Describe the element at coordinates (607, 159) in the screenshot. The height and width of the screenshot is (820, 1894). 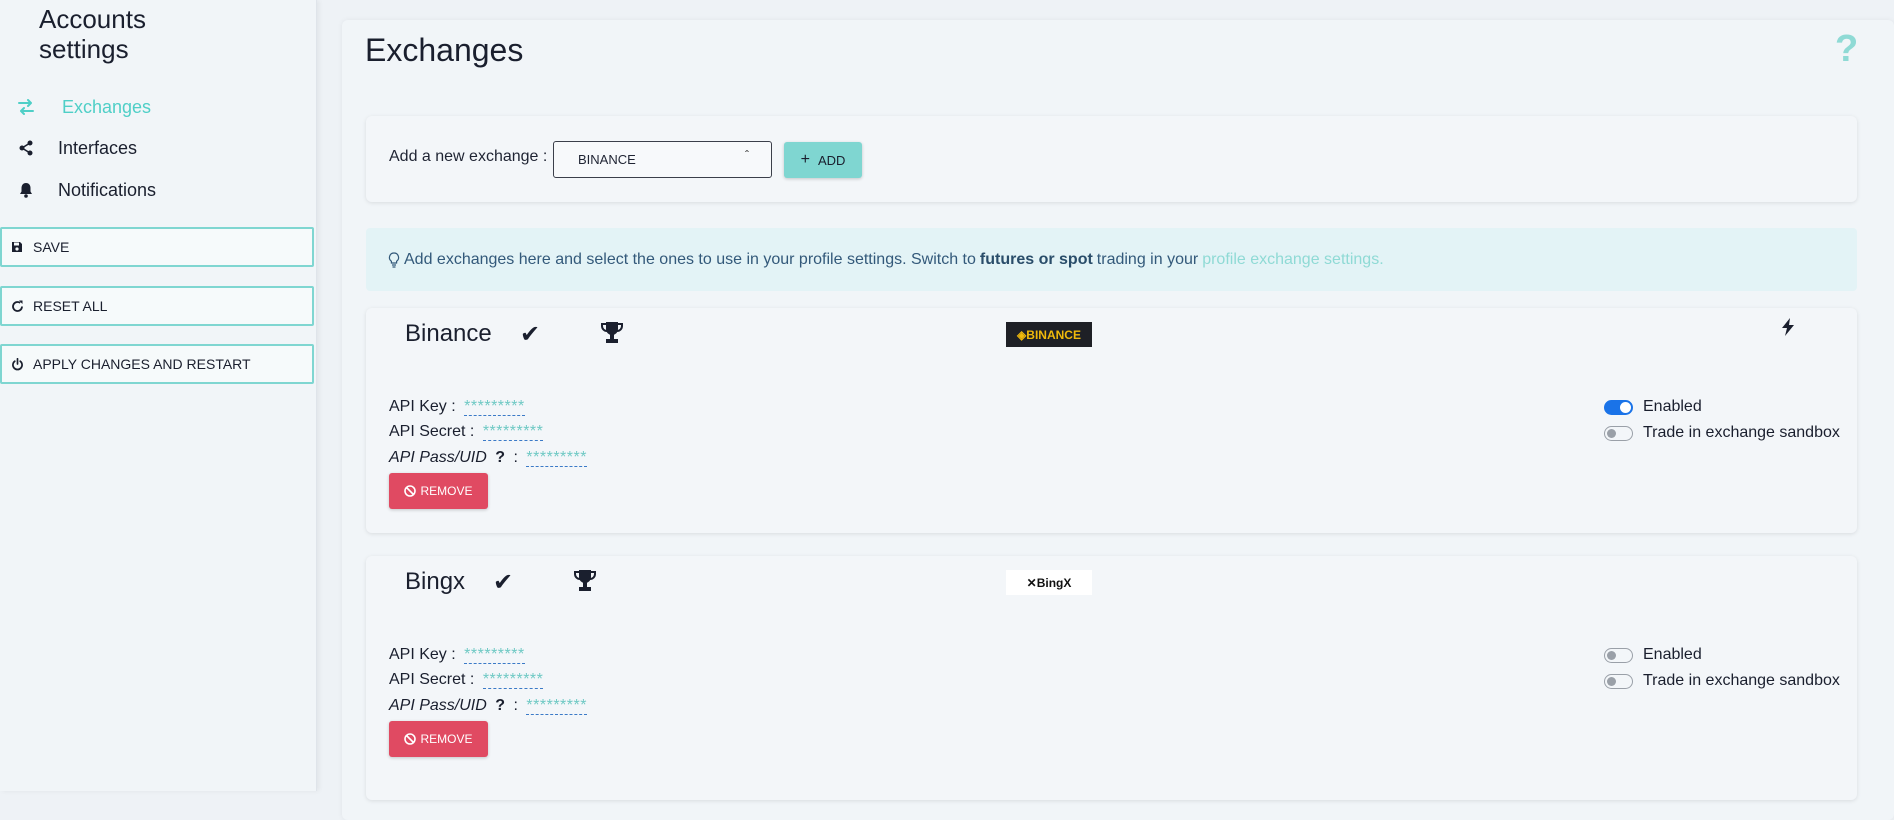
I see `exchange-select-value: BINANCE` at that location.